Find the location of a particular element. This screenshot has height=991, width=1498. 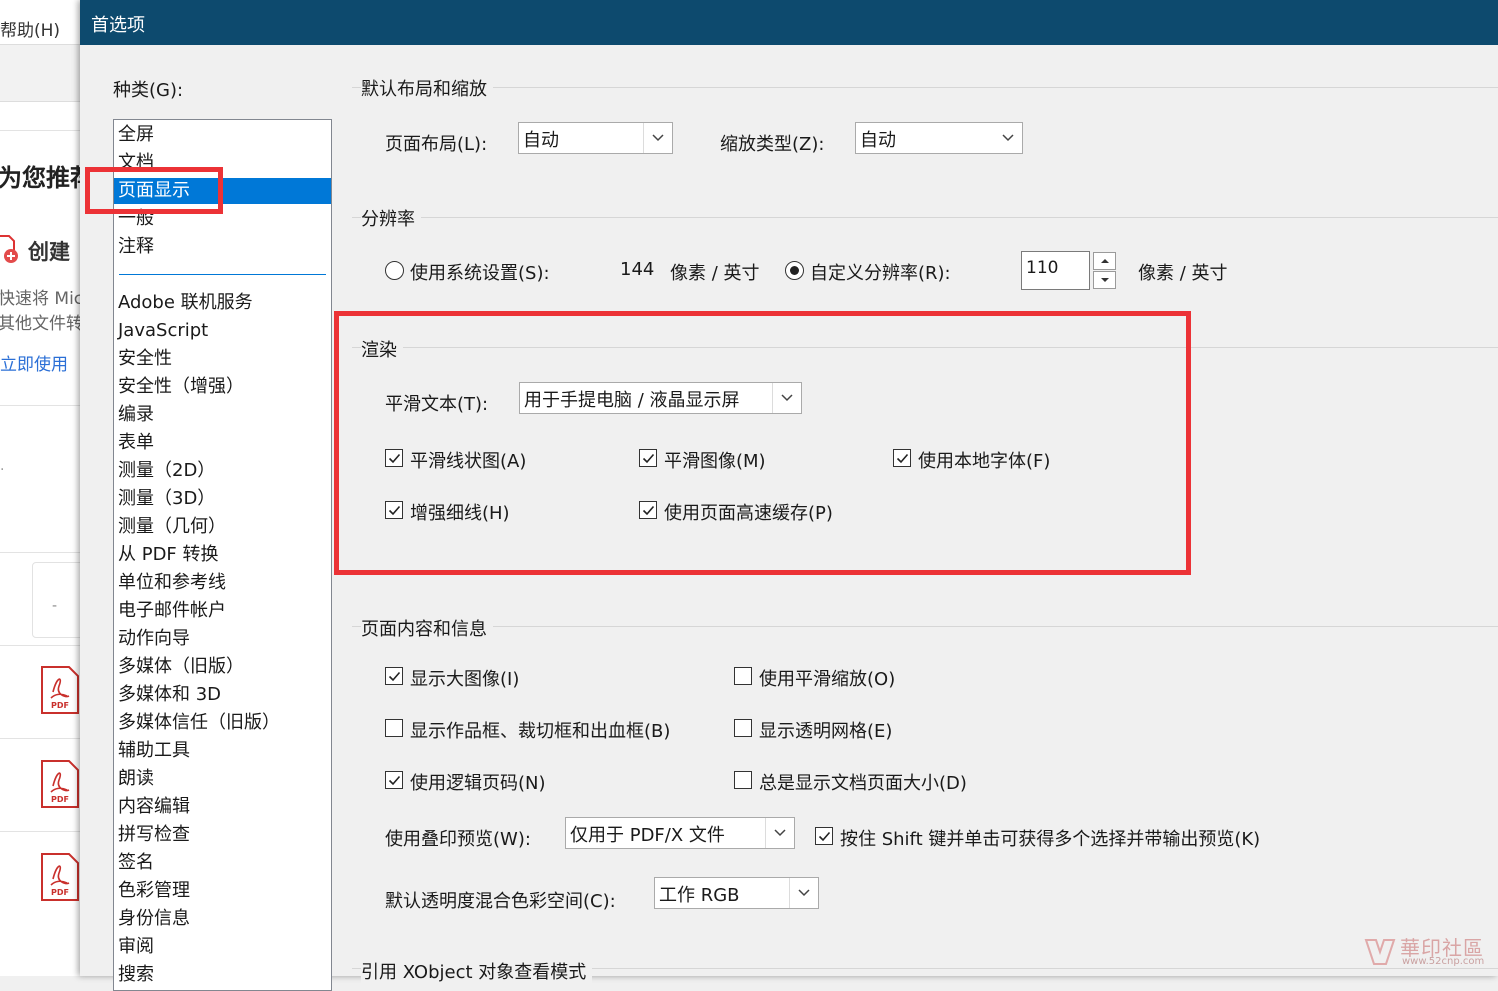

section-layout-zoom-title: 默认布局和缩放 is located at coordinates (427, 88).